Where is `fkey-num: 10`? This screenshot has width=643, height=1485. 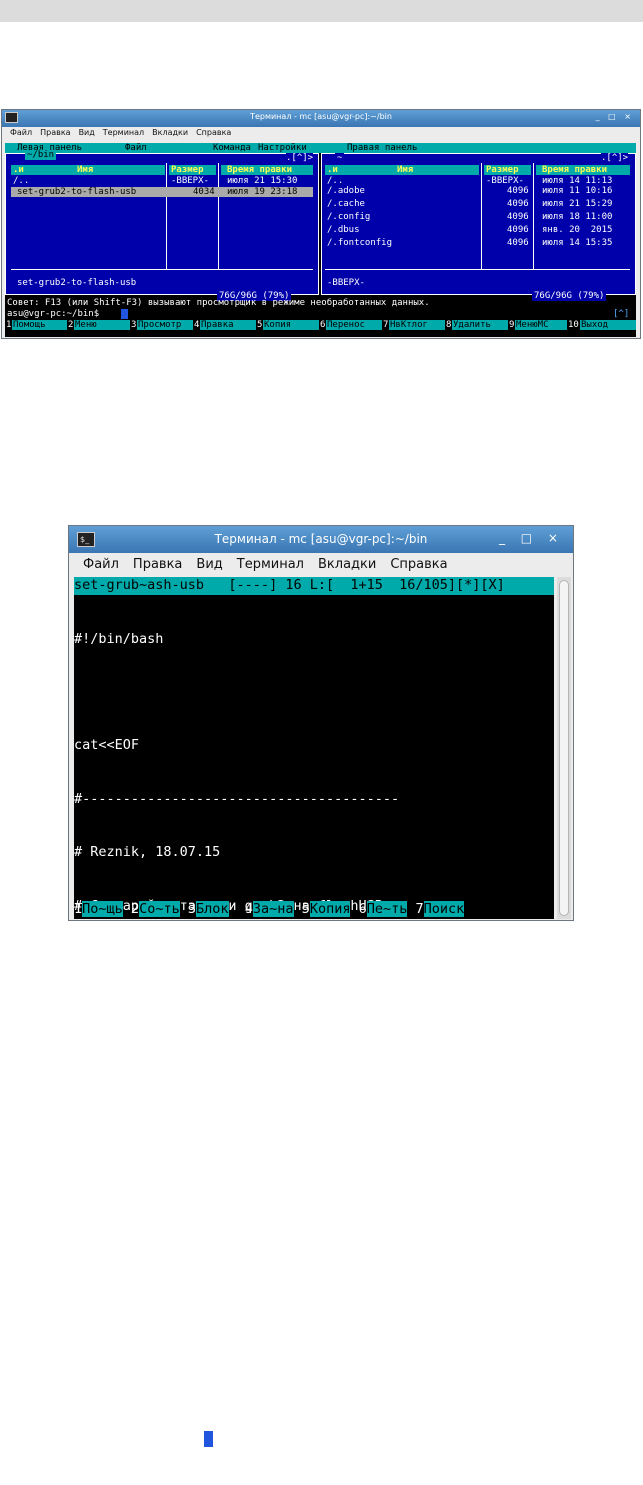 fkey-num: 10 is located at coordinates (573, 325).